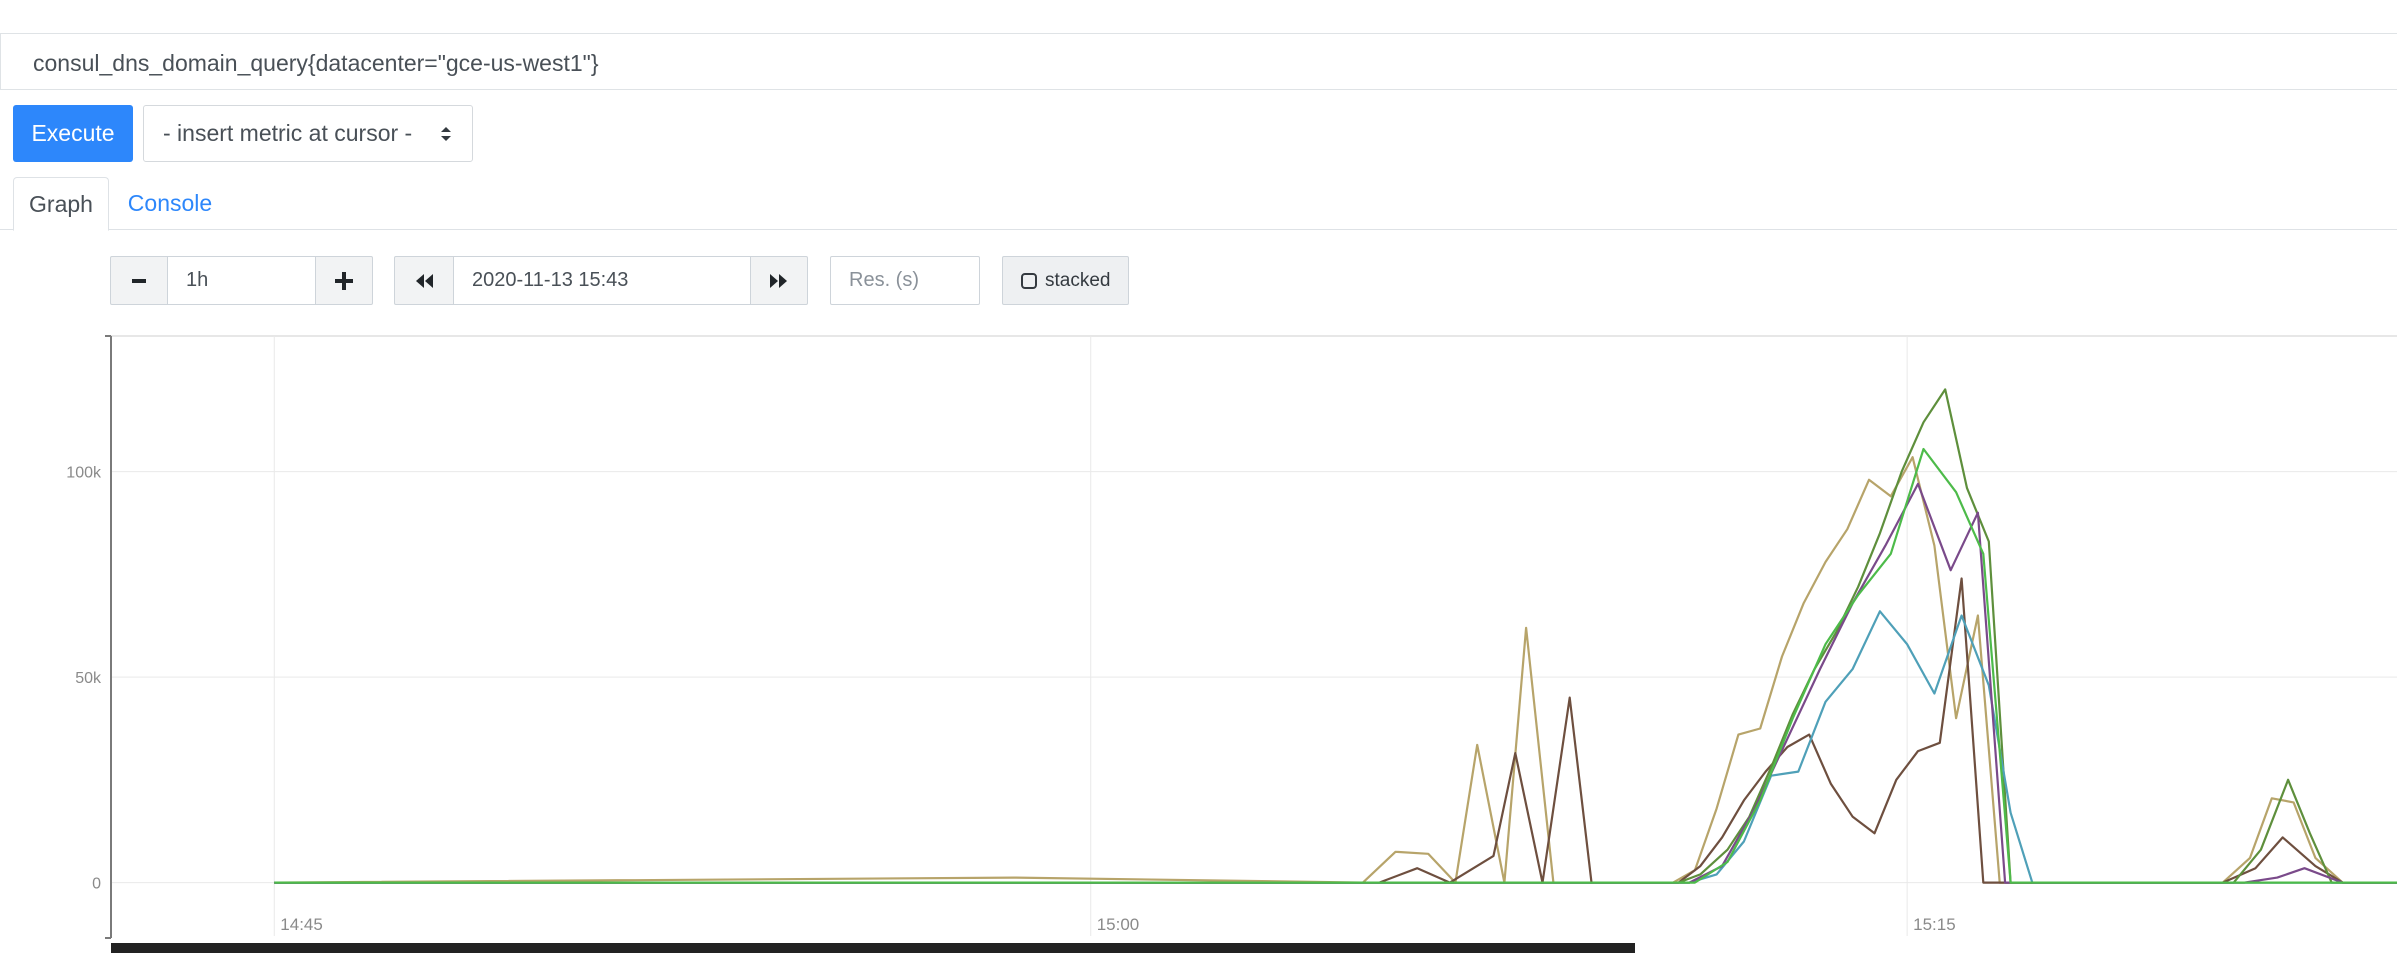  I want to click on time-back-button, so click(424, 280).